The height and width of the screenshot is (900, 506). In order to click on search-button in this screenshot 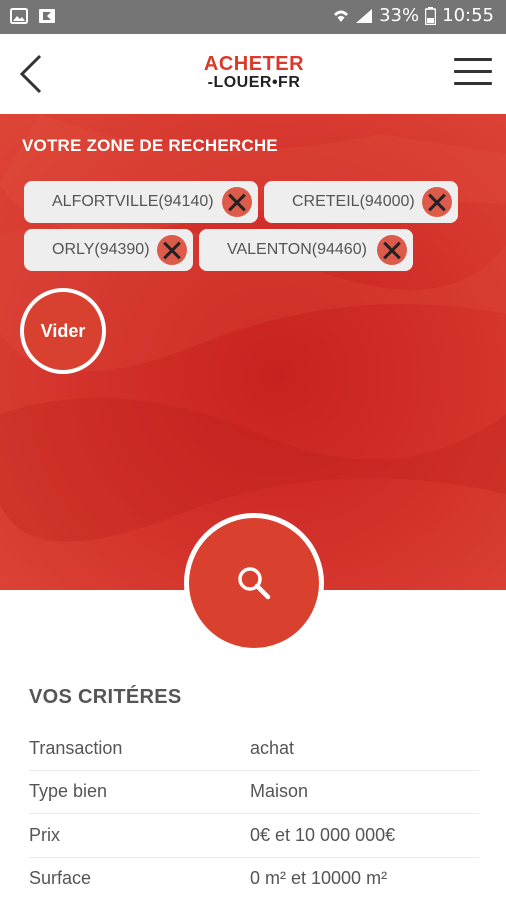, I will do `click(254, 583)`.